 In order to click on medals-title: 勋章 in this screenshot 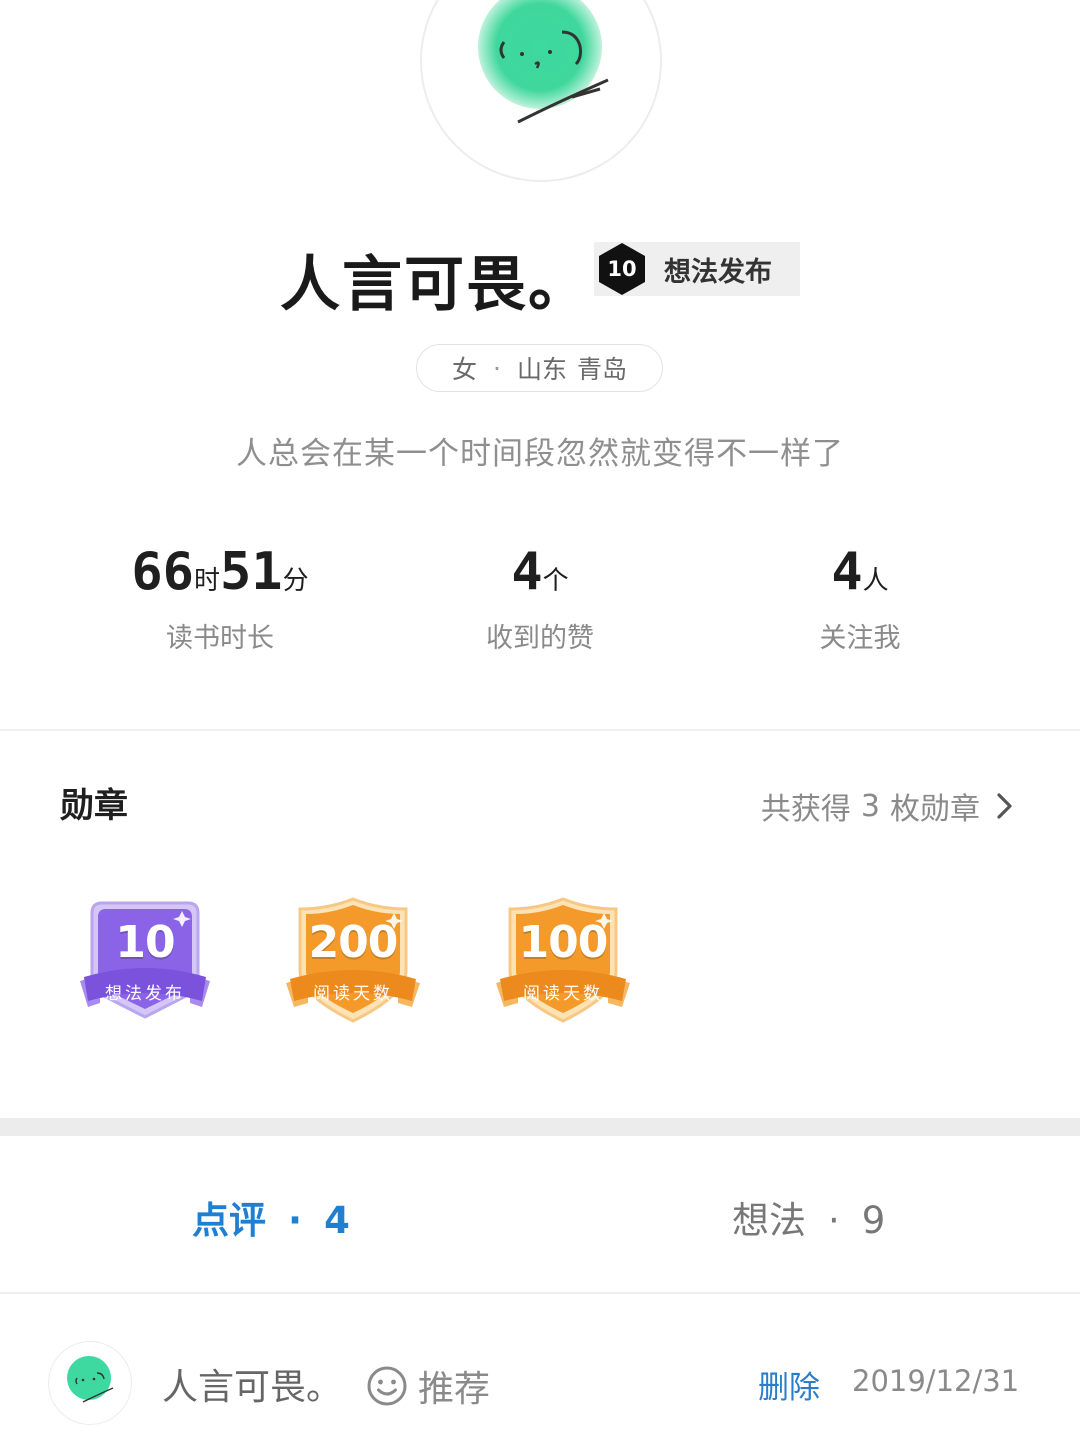, I will do `click(94, 806)`.